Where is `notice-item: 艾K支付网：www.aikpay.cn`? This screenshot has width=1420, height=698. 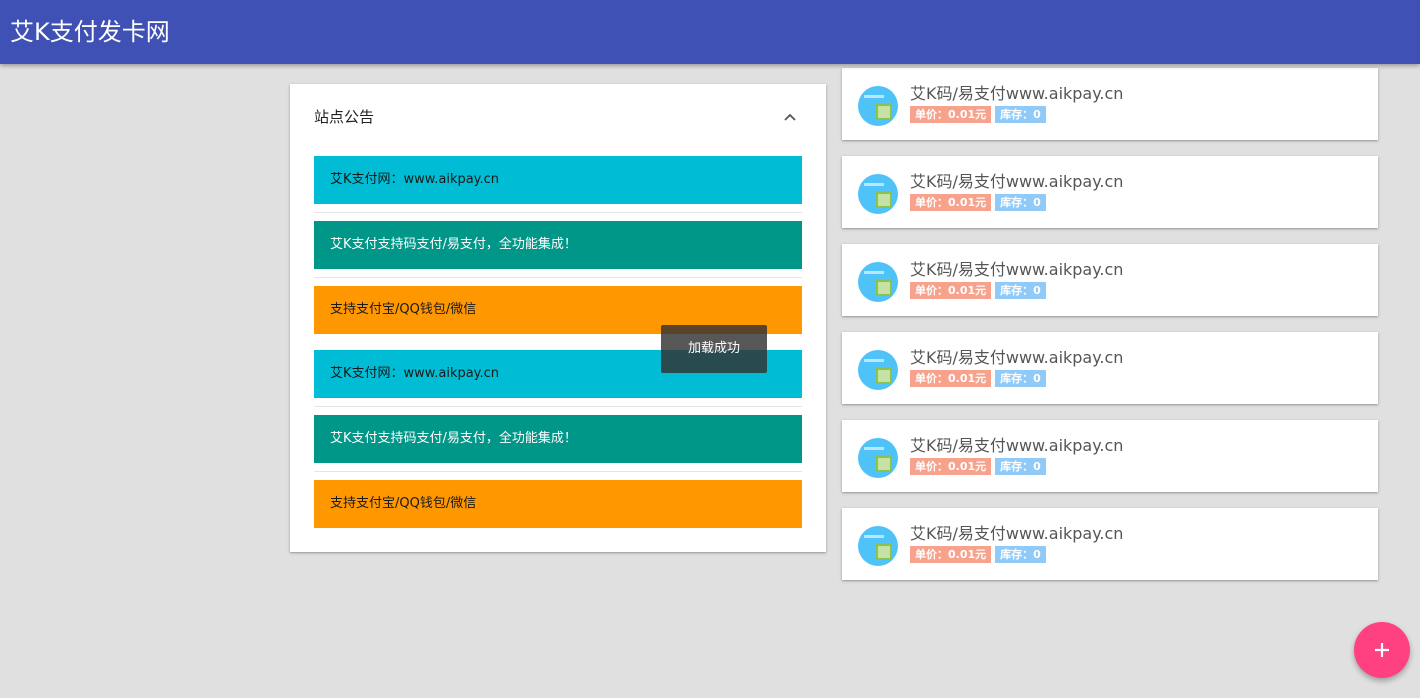 notice-item: 艾K支付网：www.aikpay.cn is located at coordinates (558, 180).